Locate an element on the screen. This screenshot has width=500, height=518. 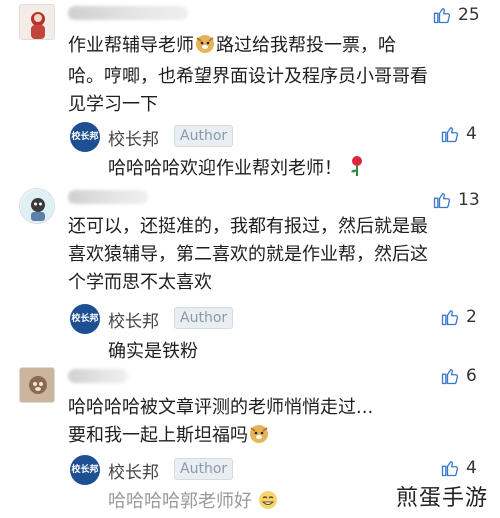
reply-text: 哈哈哈哈欢迎作业帮刘老师！ is located at coordinates (237, 168).